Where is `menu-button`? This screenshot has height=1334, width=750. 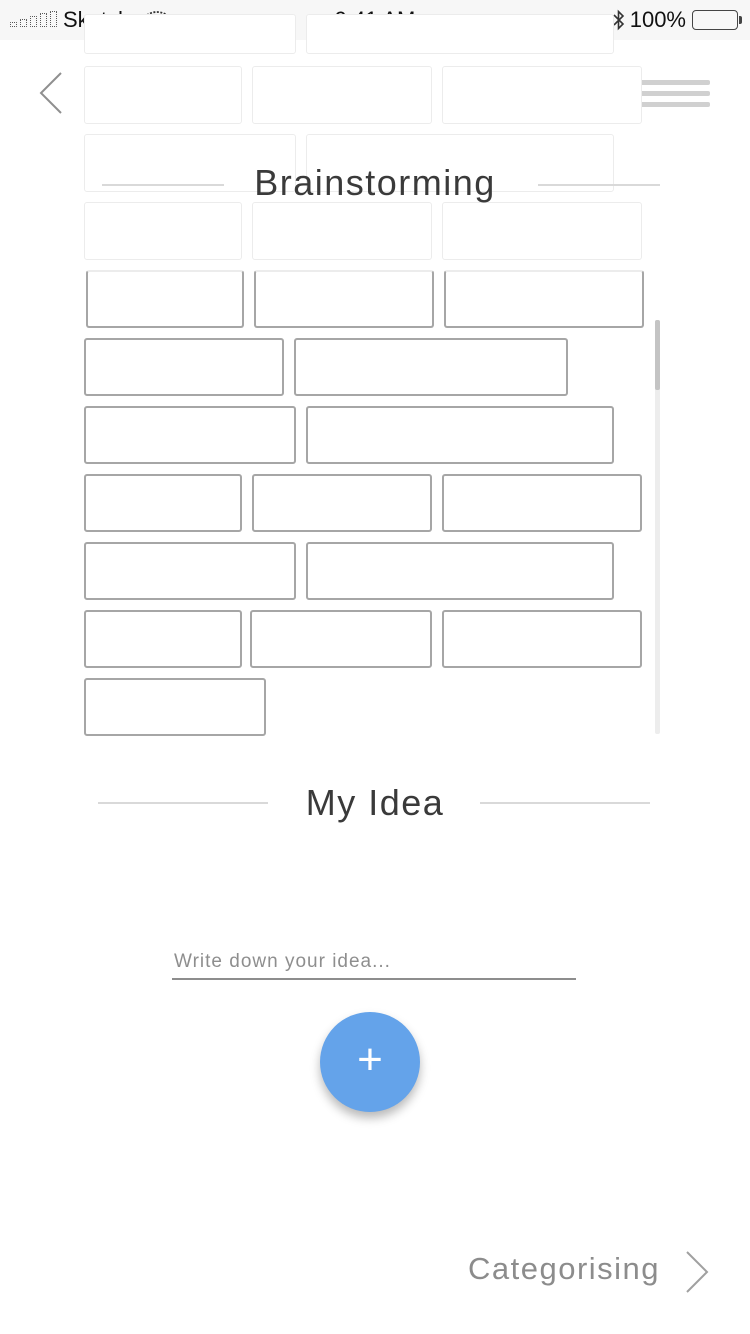
menu-button is located at coordinates (673, 97).